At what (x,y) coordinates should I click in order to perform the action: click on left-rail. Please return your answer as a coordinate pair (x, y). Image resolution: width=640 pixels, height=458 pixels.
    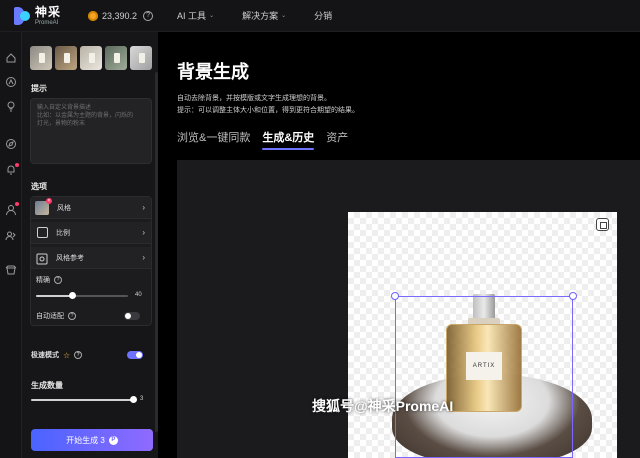
    Looking at the image, I should click on (11, 245).